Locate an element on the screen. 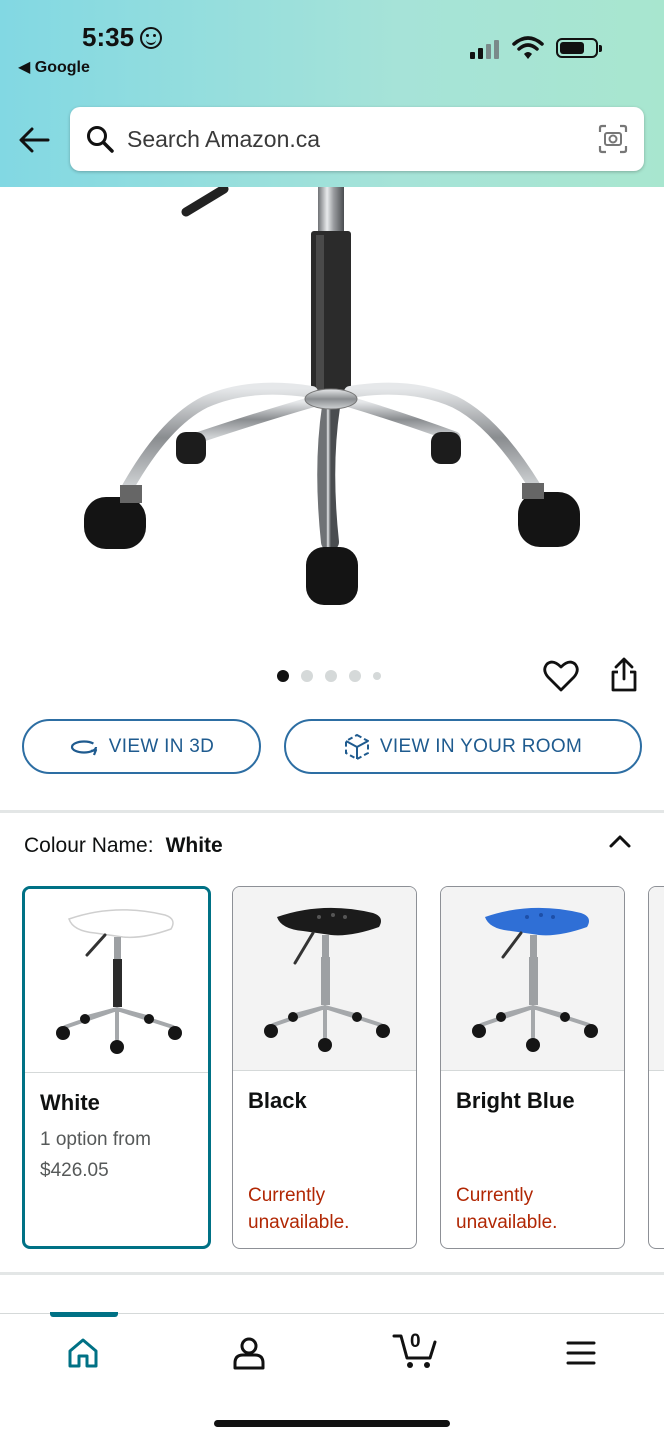 The image size is (664, 1440). swatch-name: Bright Blue is located at coordinates (515, 1100).